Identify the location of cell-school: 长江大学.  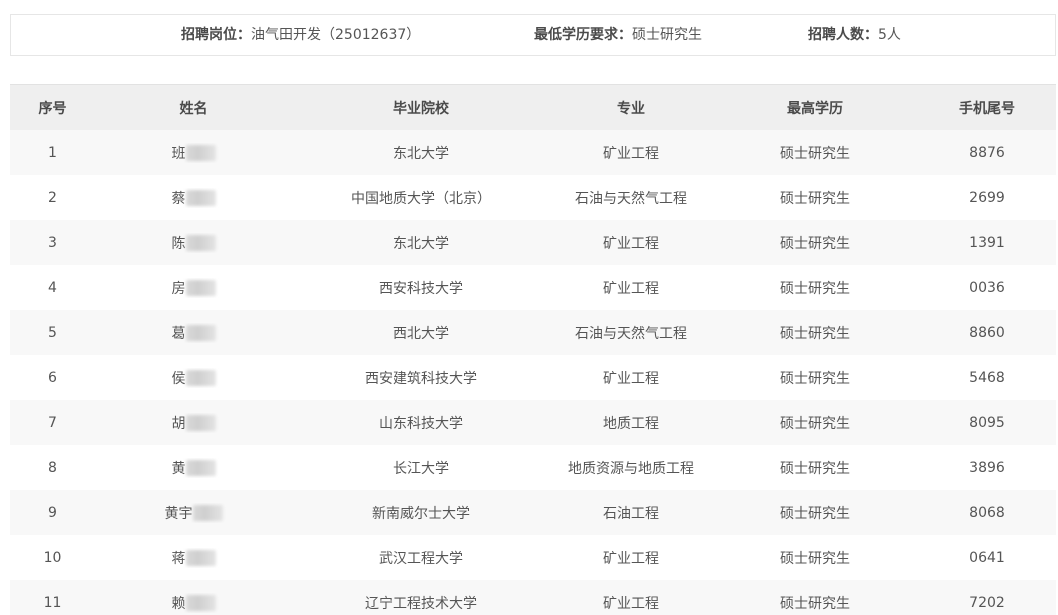
(421, 468).